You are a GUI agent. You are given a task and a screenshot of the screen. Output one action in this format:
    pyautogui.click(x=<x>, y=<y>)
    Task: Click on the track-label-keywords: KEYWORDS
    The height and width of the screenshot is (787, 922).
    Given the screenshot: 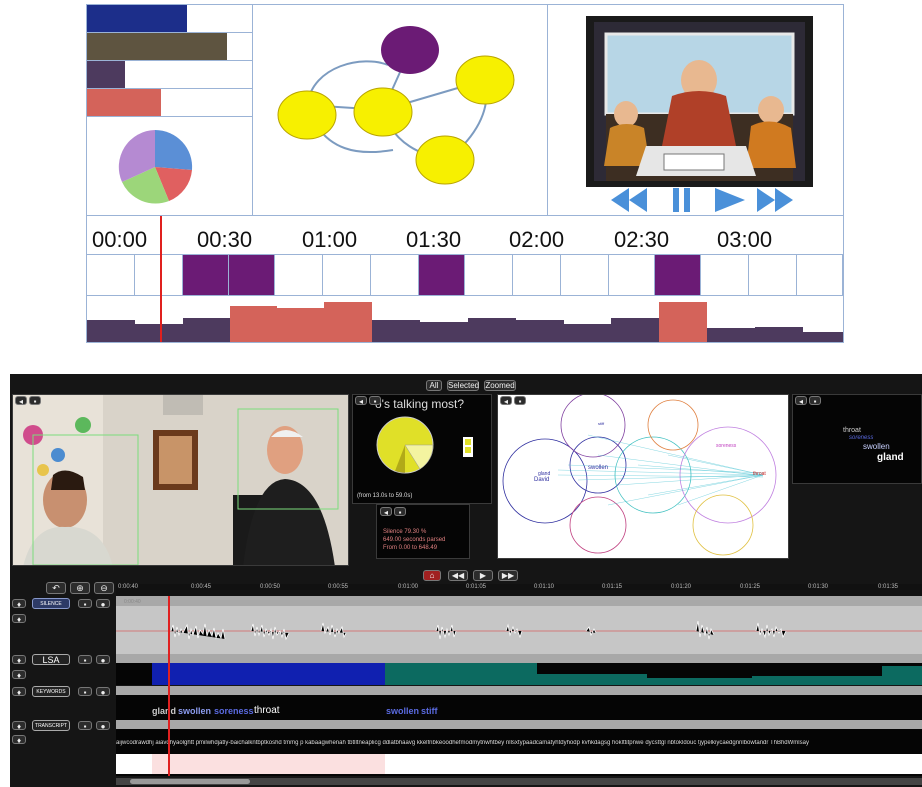 What is the action you would take?
    pyautogui.click(x=51, y=691)
    